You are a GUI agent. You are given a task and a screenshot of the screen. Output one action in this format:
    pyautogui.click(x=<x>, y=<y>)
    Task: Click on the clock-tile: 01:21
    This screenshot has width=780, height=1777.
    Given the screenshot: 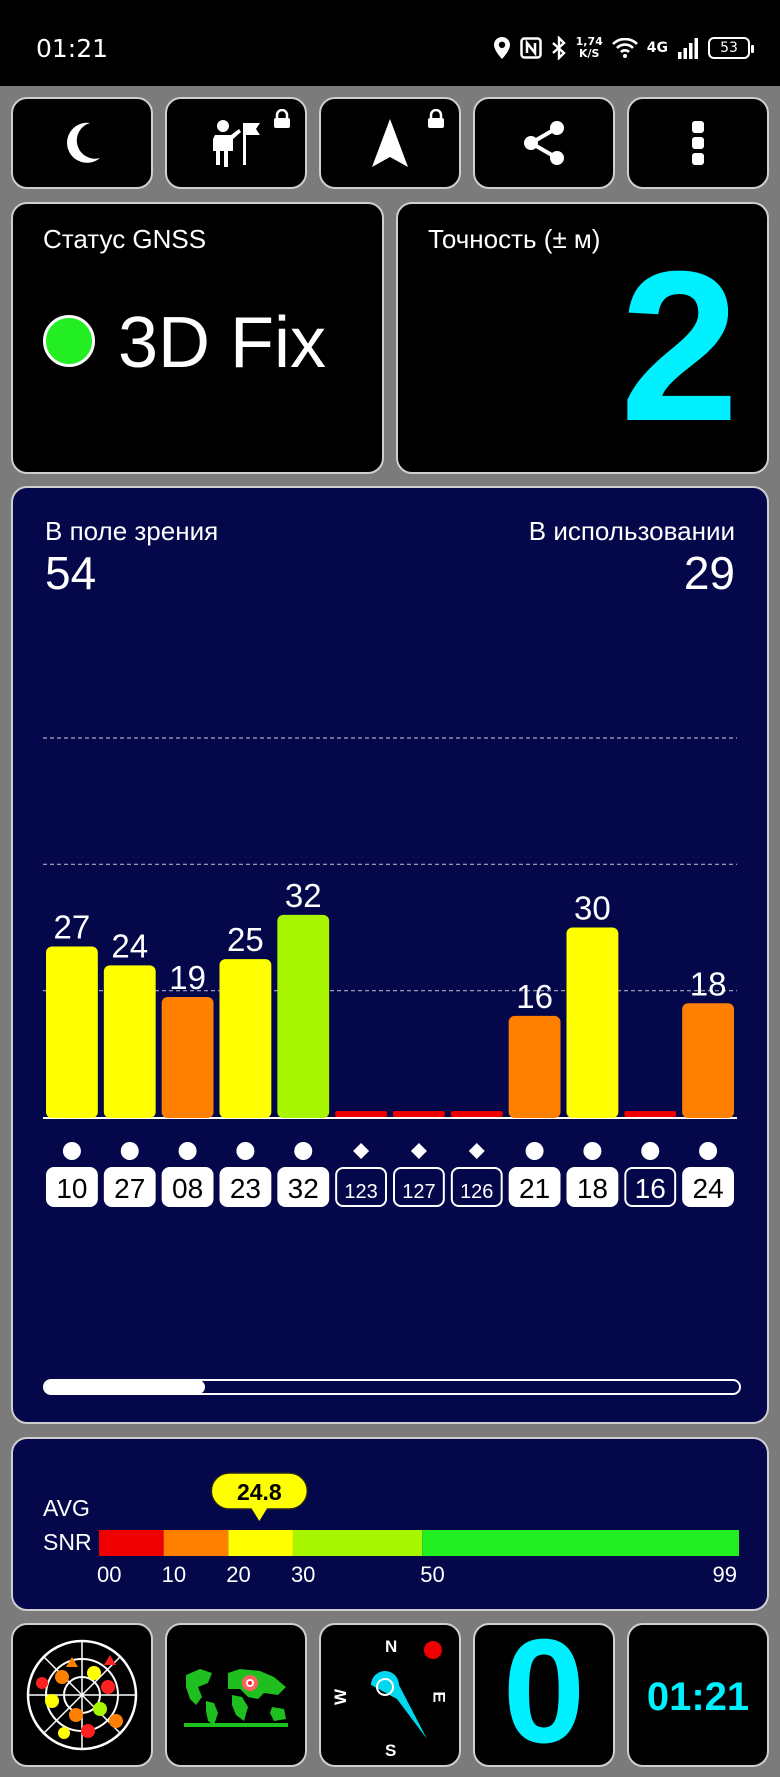 What is the action you would take?
    pyautogui.click(x=698, y=1695)
    